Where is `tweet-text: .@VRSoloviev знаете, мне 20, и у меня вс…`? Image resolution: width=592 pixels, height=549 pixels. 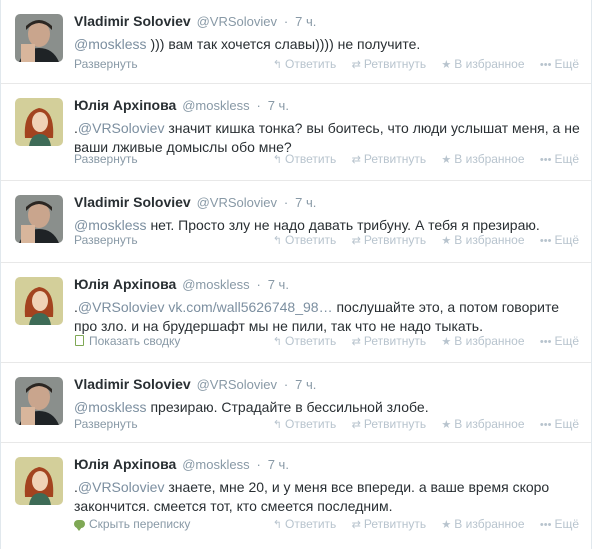 tweet-text: .@VRSoloviev знаете, мне 20, и у меня вс… is located at coordinates (327, 497).